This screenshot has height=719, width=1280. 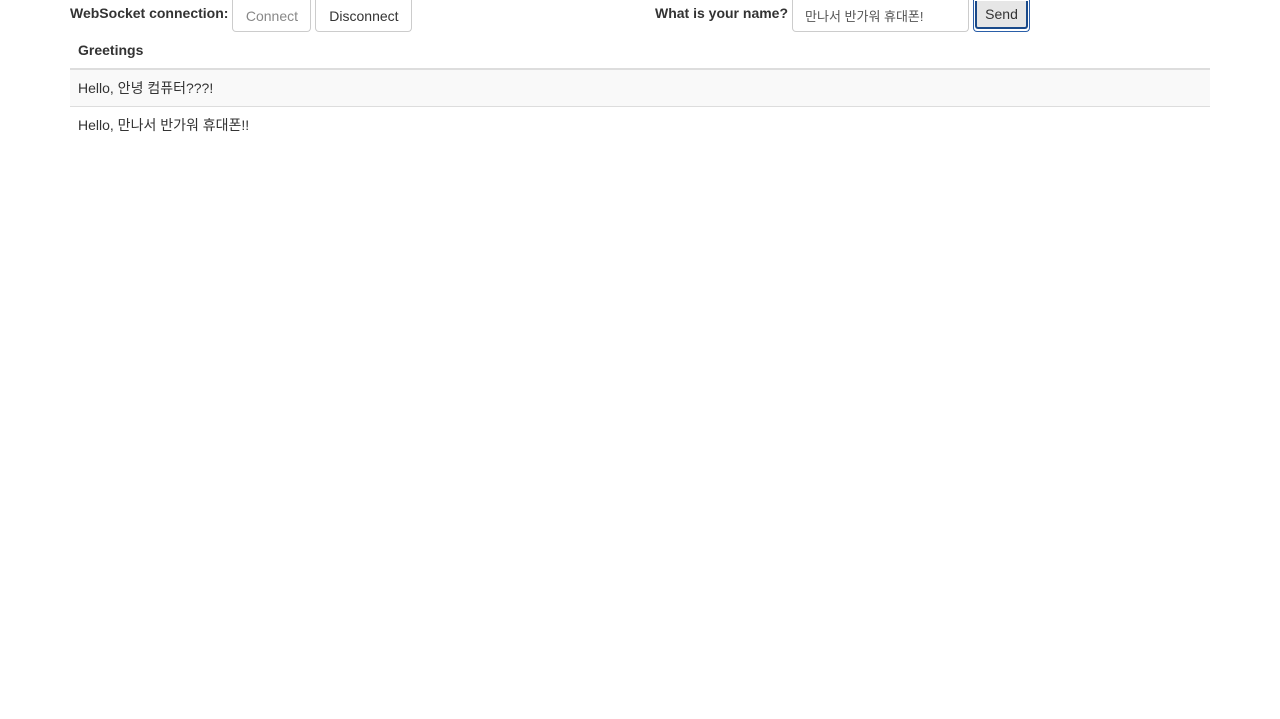 I want to click on websocket-connection-label: WebSocket connection:, so click(x=149, y=13).